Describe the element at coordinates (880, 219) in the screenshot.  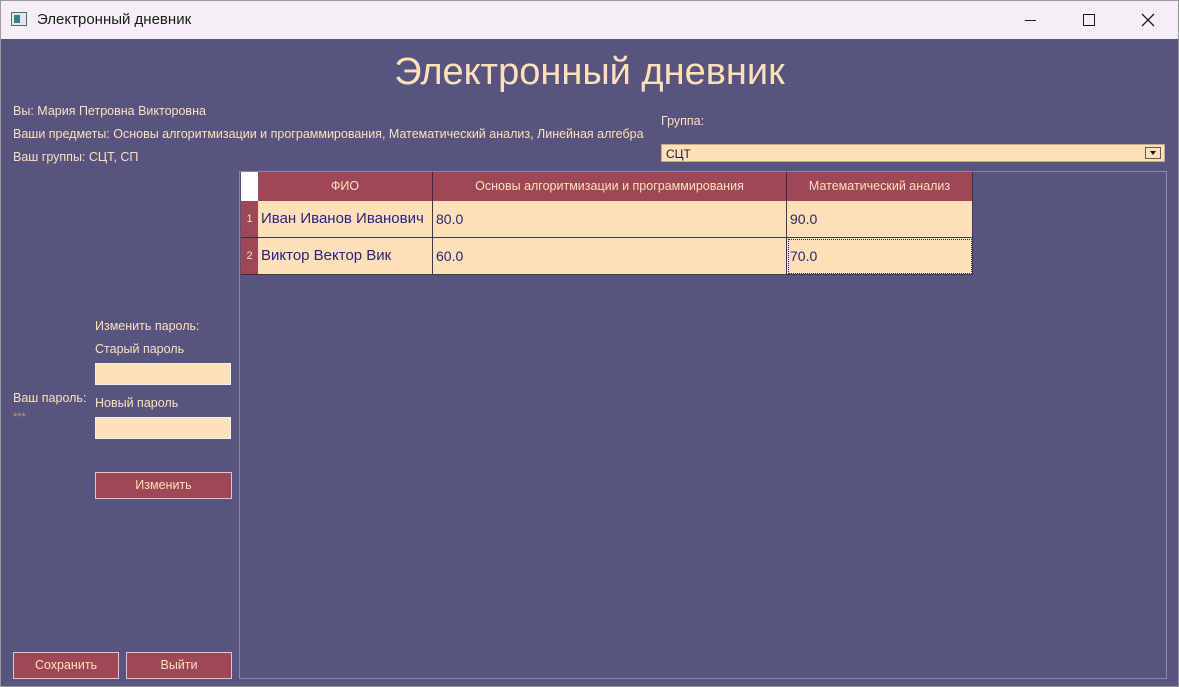
I see `table-cell-grade: 90.0` at that location.